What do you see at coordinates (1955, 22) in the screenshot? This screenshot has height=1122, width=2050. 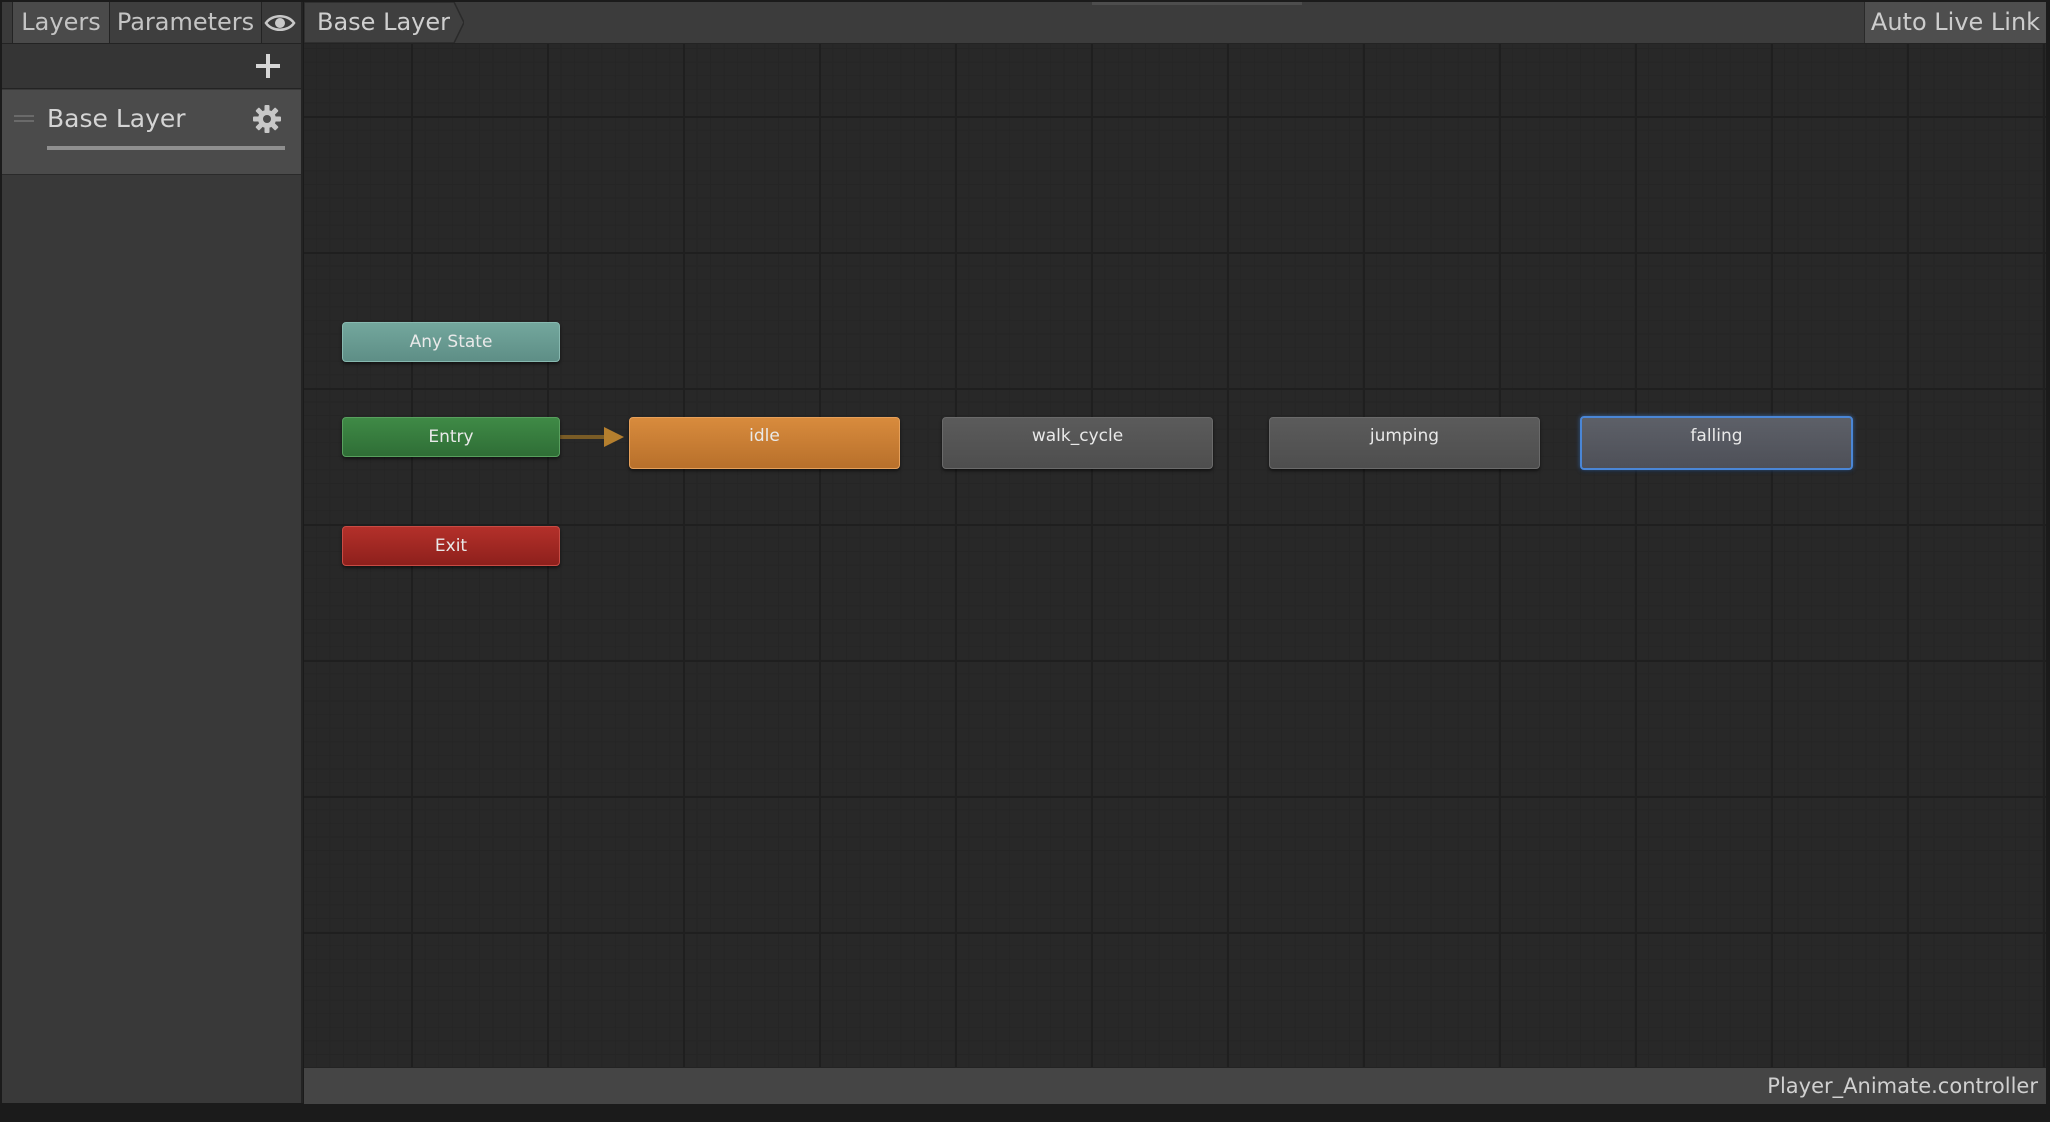 I see `auto-live-link-button: Auto Live Link` at bounding box center [1955, 22].